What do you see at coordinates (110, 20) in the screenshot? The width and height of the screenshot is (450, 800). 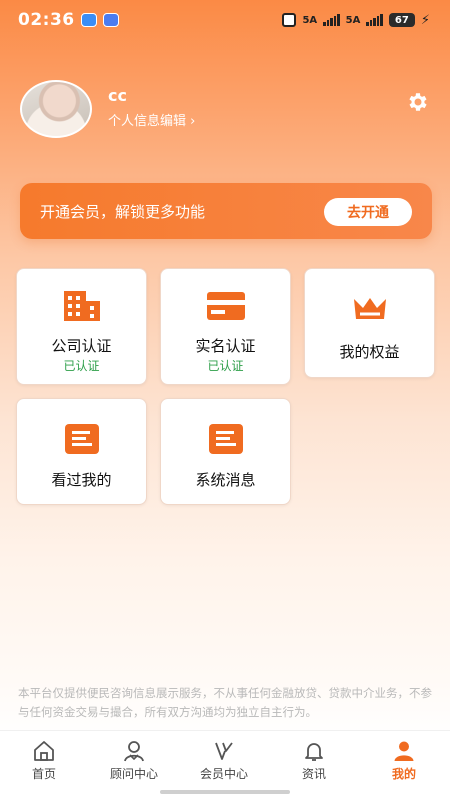 I see `app-notification-icon` at bounding box center [110, 20].